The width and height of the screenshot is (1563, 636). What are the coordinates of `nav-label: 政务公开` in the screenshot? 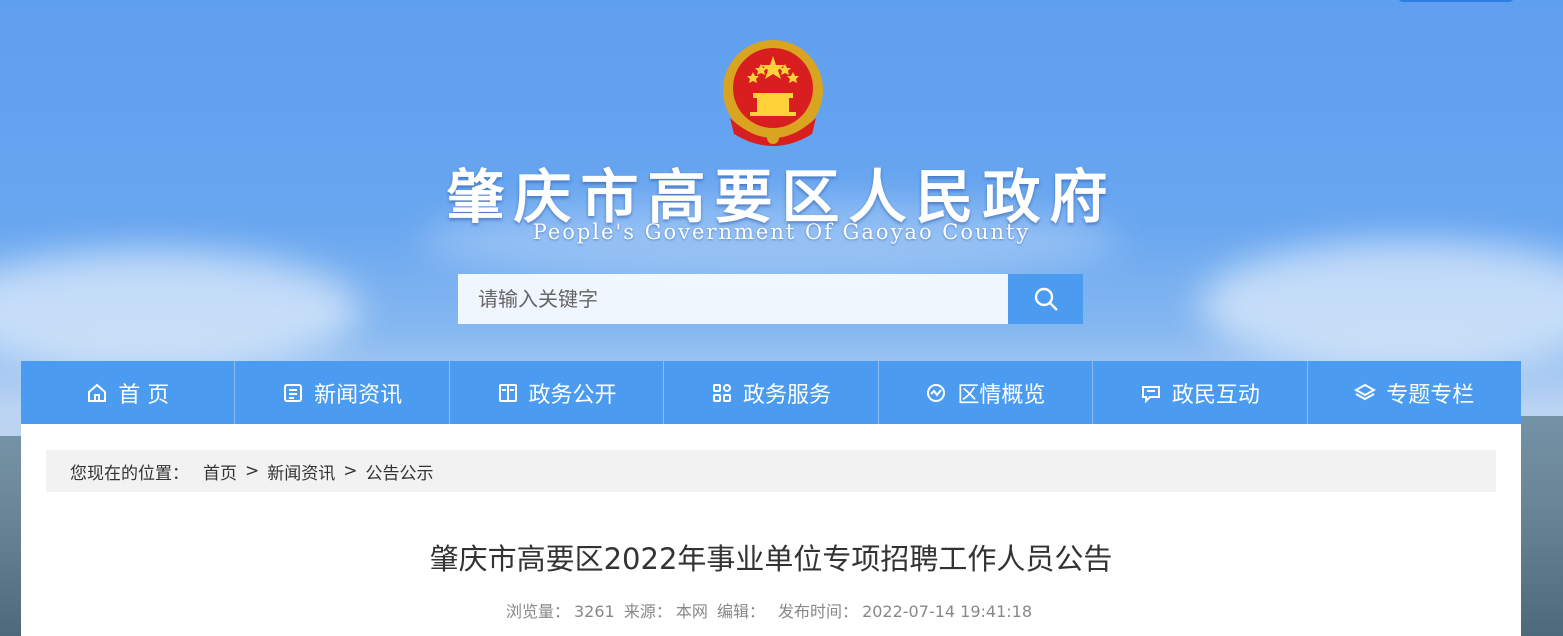 It's located at (572, 395).